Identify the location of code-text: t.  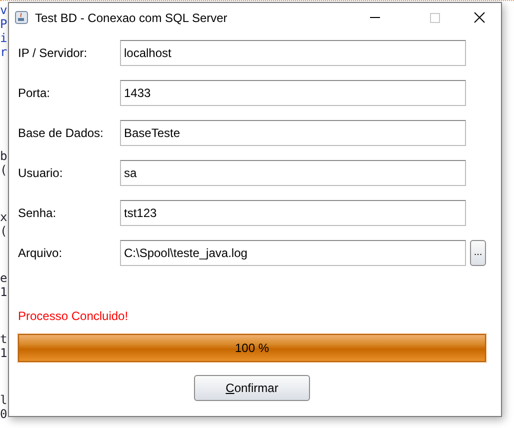
(4, 339).